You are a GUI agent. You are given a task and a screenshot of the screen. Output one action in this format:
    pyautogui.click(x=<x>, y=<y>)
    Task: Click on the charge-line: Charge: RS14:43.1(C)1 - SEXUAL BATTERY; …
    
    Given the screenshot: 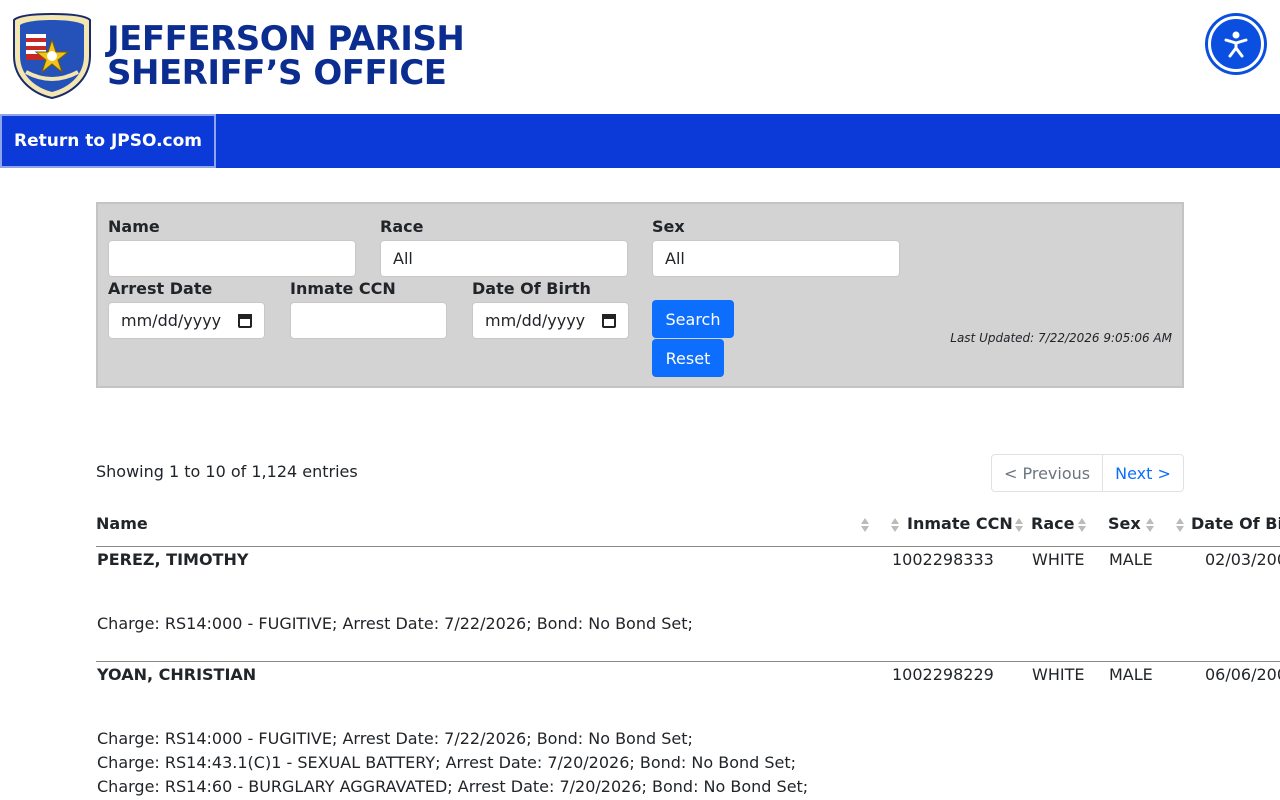 What is the action you would take?
    pyautogui.click(x=447, y=762)
    